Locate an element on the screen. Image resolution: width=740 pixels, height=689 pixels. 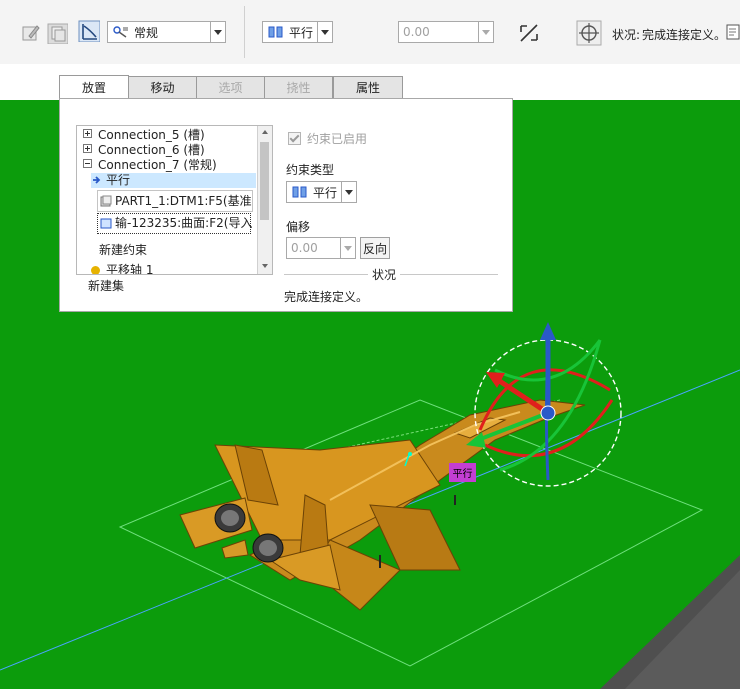
mode-dropdown: 常规 is located at coordinates (166, 32).